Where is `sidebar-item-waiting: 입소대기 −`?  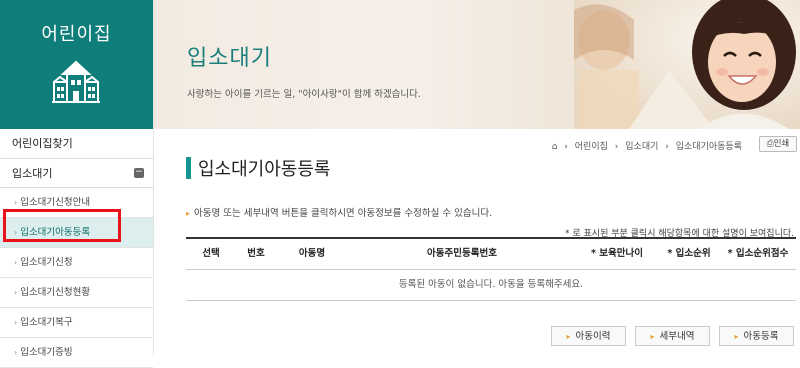 sidebar-item-waiting: 입소대기 − is located at coordinates (76, 173).